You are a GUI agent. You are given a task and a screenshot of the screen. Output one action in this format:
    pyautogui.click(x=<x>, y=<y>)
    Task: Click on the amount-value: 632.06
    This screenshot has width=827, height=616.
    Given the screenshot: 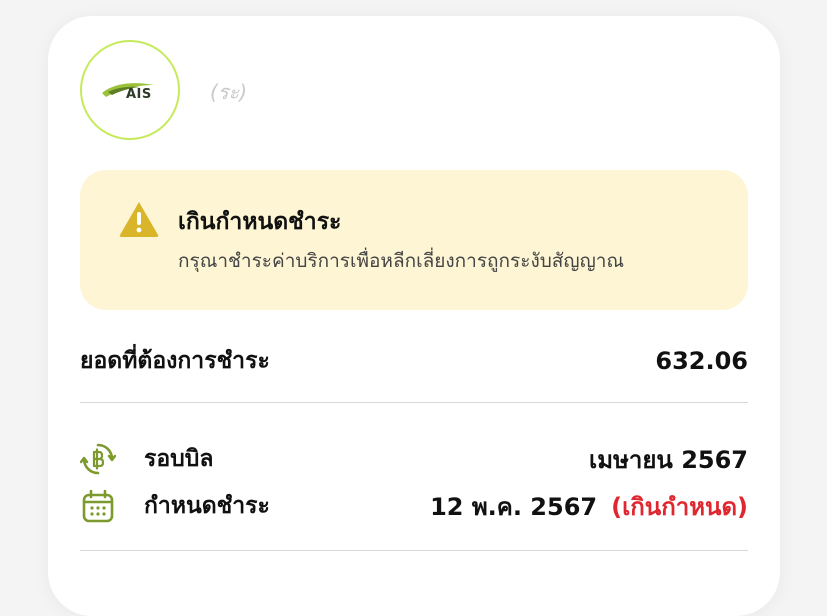 What is the action you would take?
    pyautogui.click(x=701, y=361)
    